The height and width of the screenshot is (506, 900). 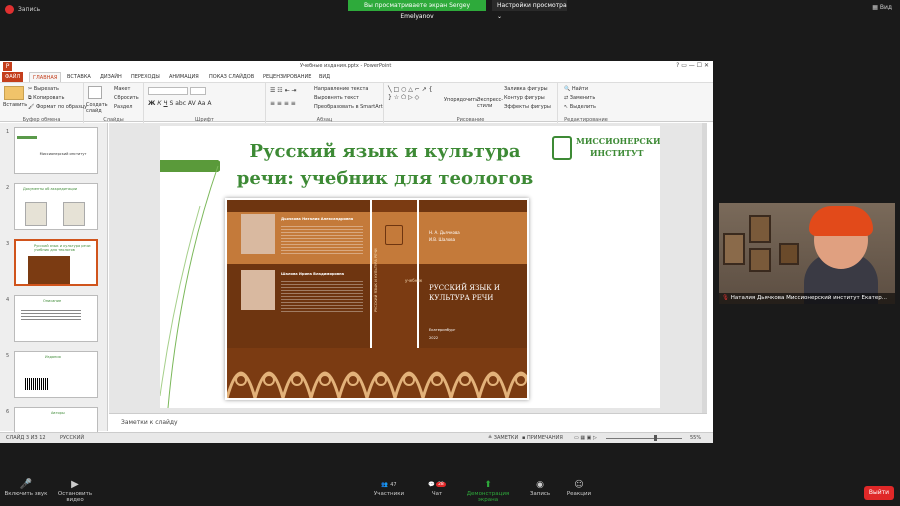 I want to click on leave-button: Выйти, so click(x=879, y=493).